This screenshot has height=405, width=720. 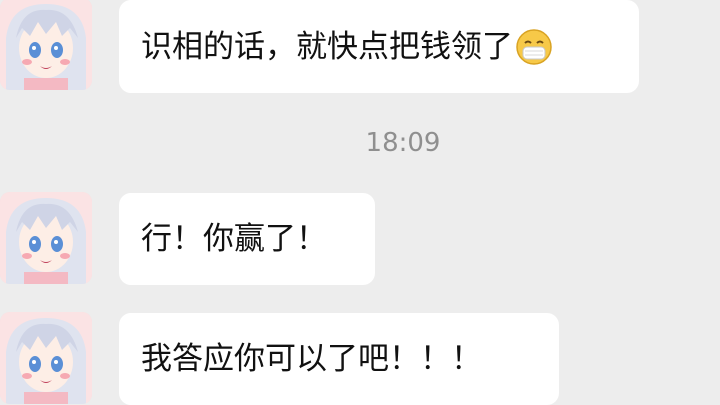 I want to click on message-text: 我答应你可以了吧！！！, so click(x=311, y=359).